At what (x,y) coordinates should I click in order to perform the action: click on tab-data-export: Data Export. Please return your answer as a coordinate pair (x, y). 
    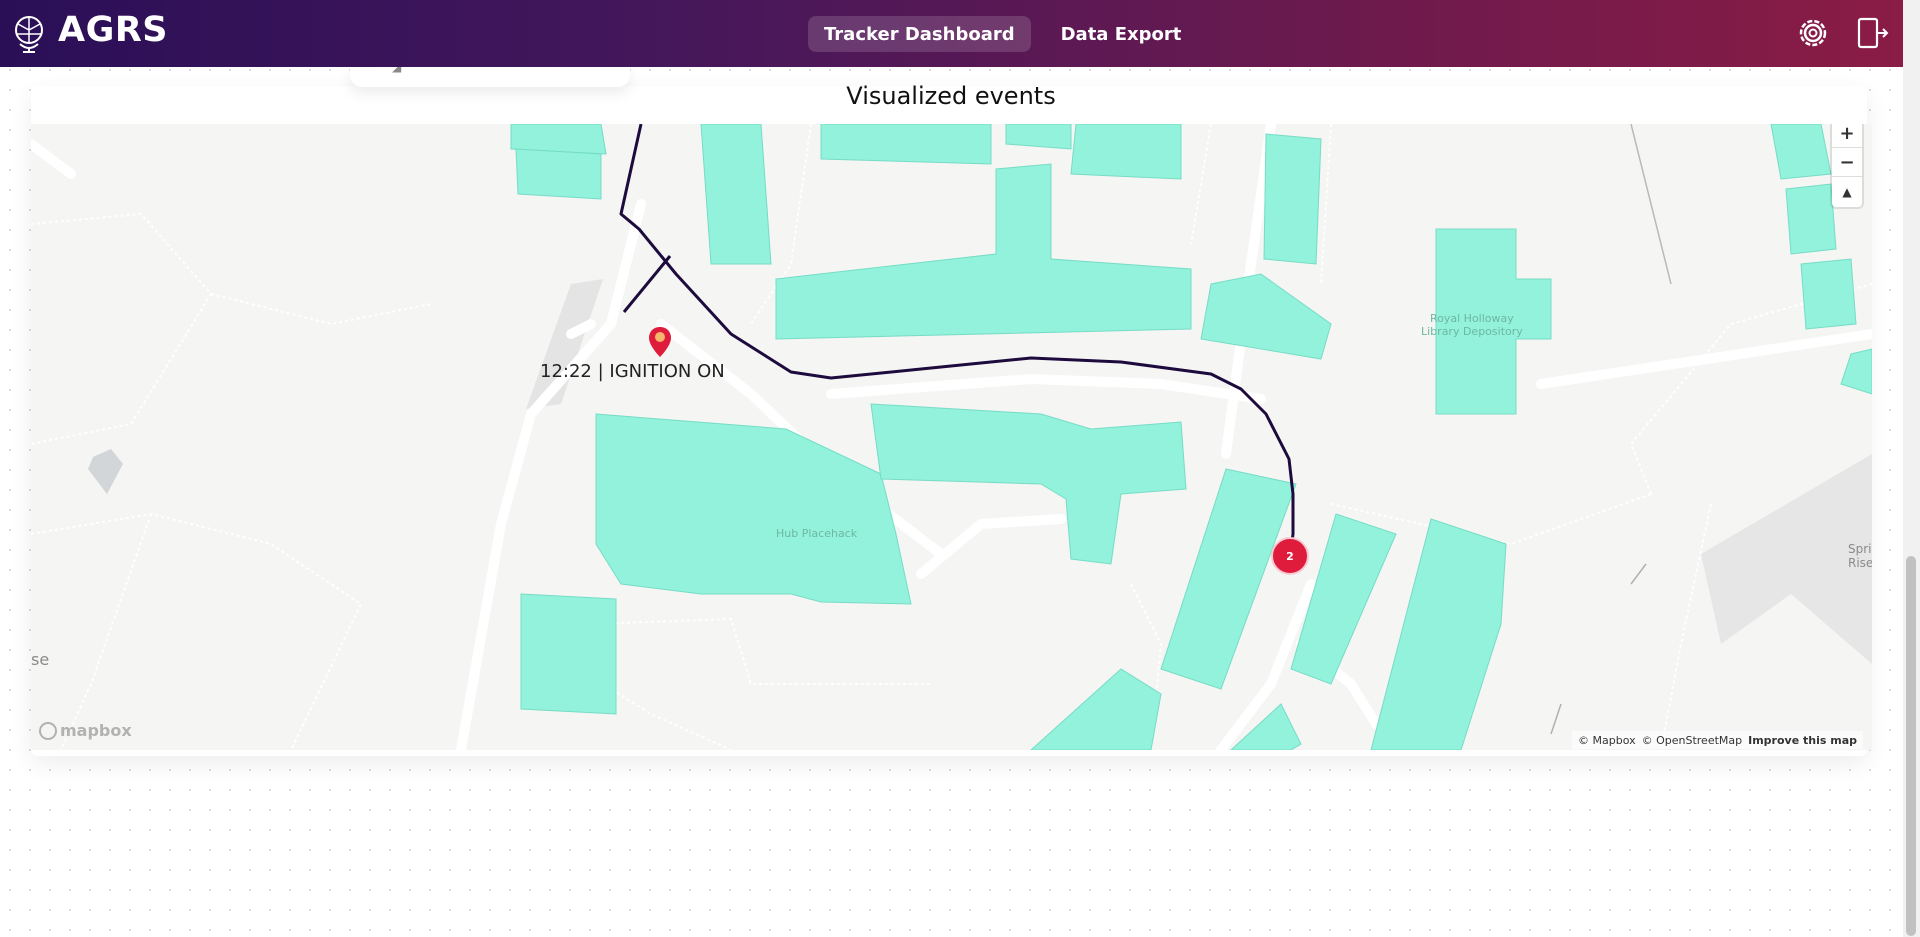
    Looking at the image, I should click on (1121, 34).